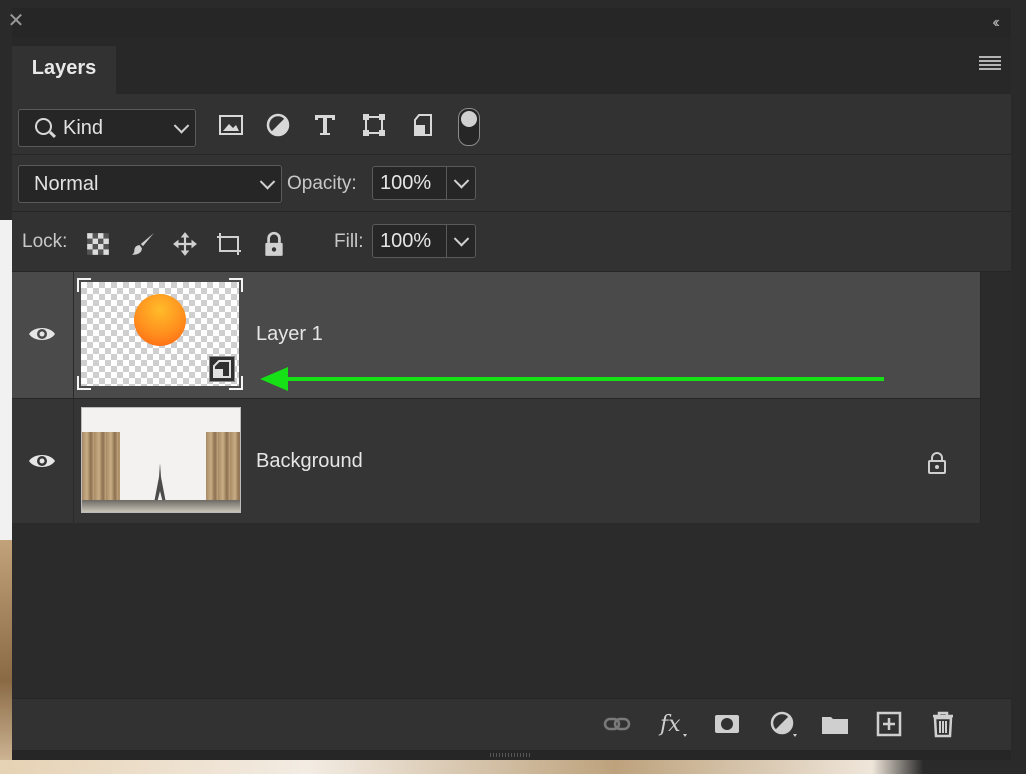  What do you see at coordinates (783, 724) in the screenshot?
I see `new-adjustment-icon` at bounding box center [783, 724].